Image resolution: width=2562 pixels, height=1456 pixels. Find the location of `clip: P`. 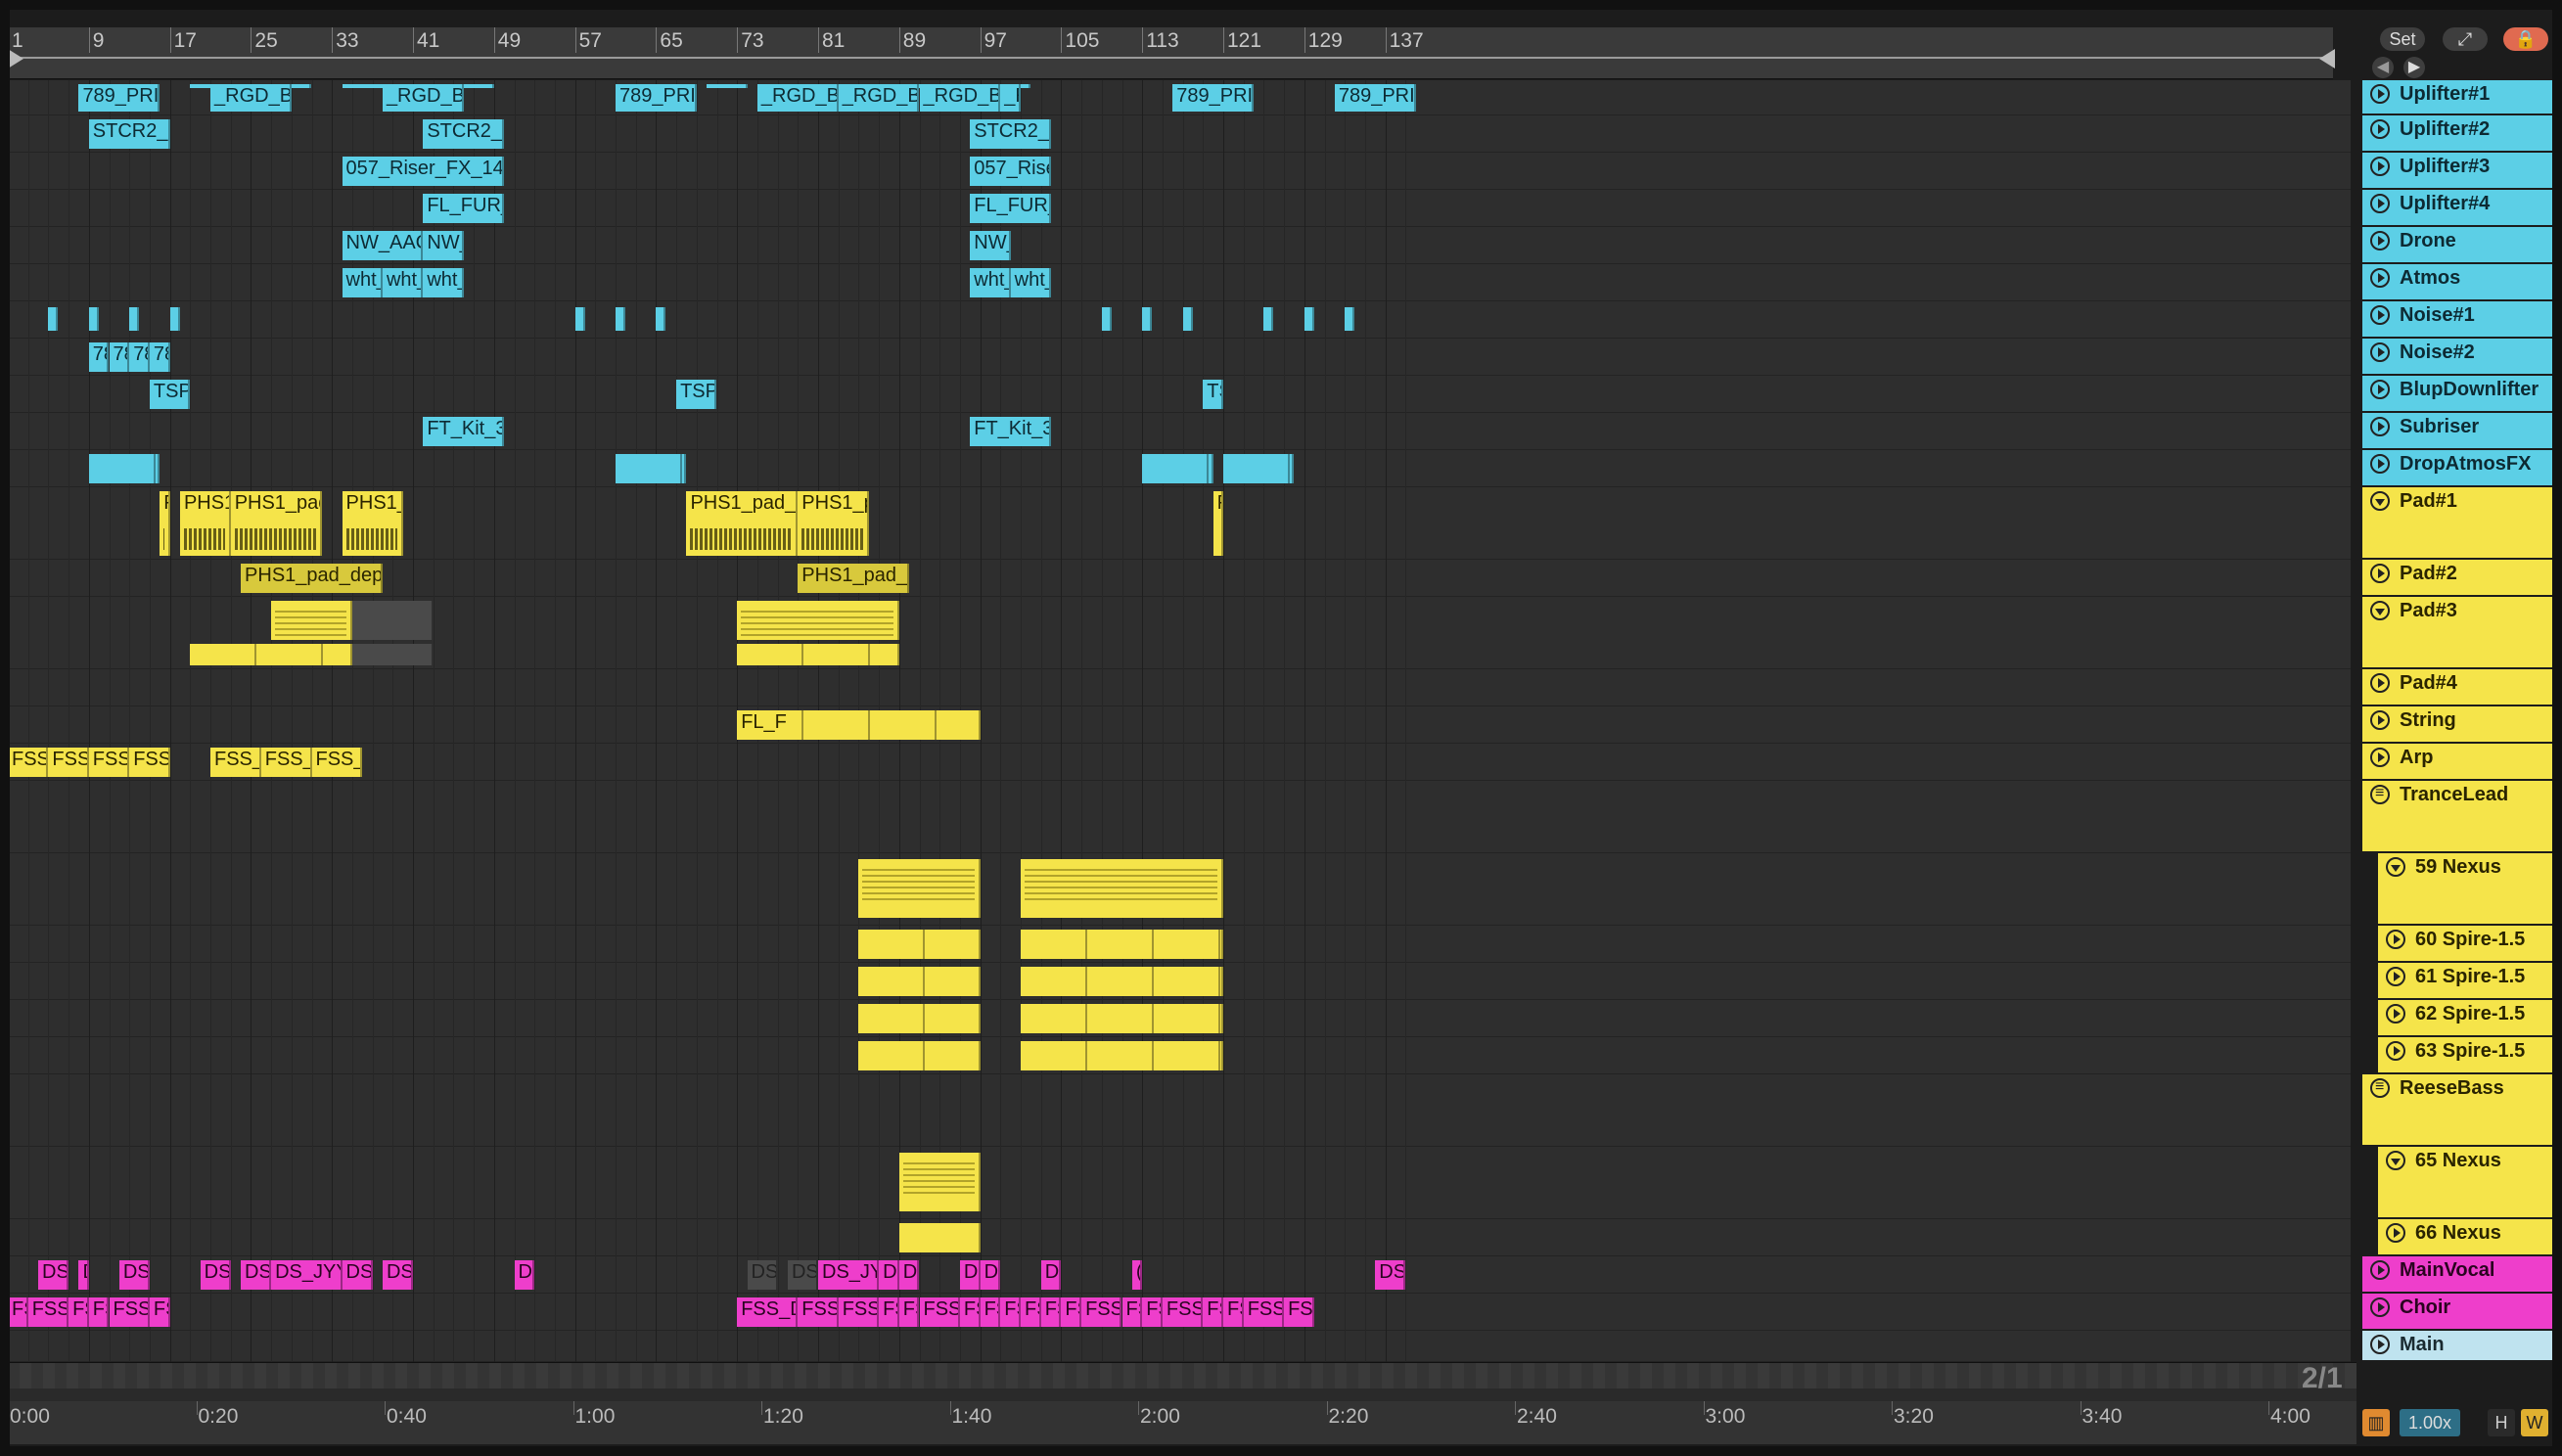

clip: P is located at coordinates (165, 523).